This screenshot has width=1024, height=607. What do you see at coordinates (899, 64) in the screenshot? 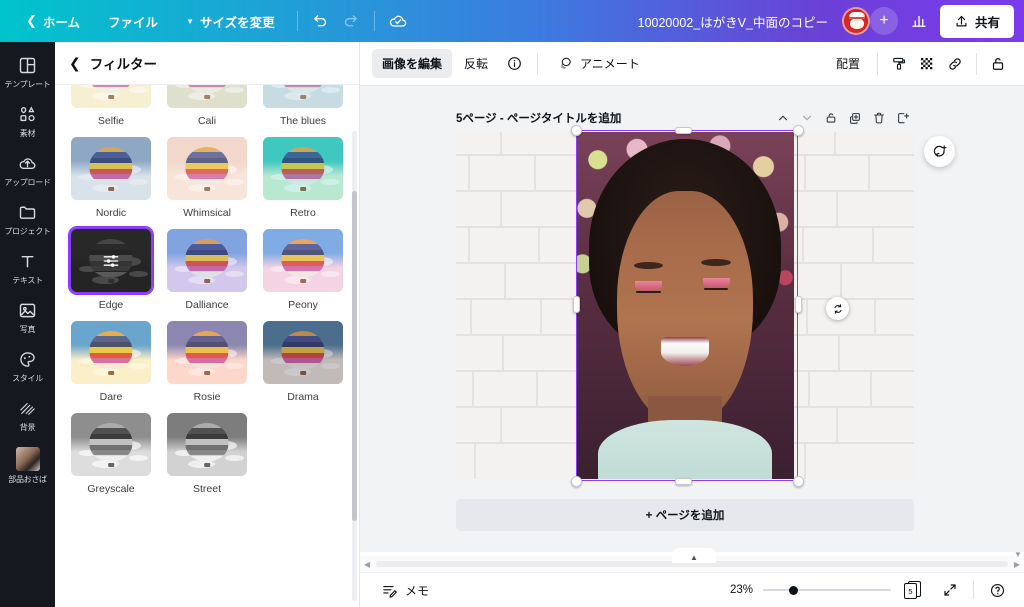
I see `copy-style-button` at bounding box center [899, 64].